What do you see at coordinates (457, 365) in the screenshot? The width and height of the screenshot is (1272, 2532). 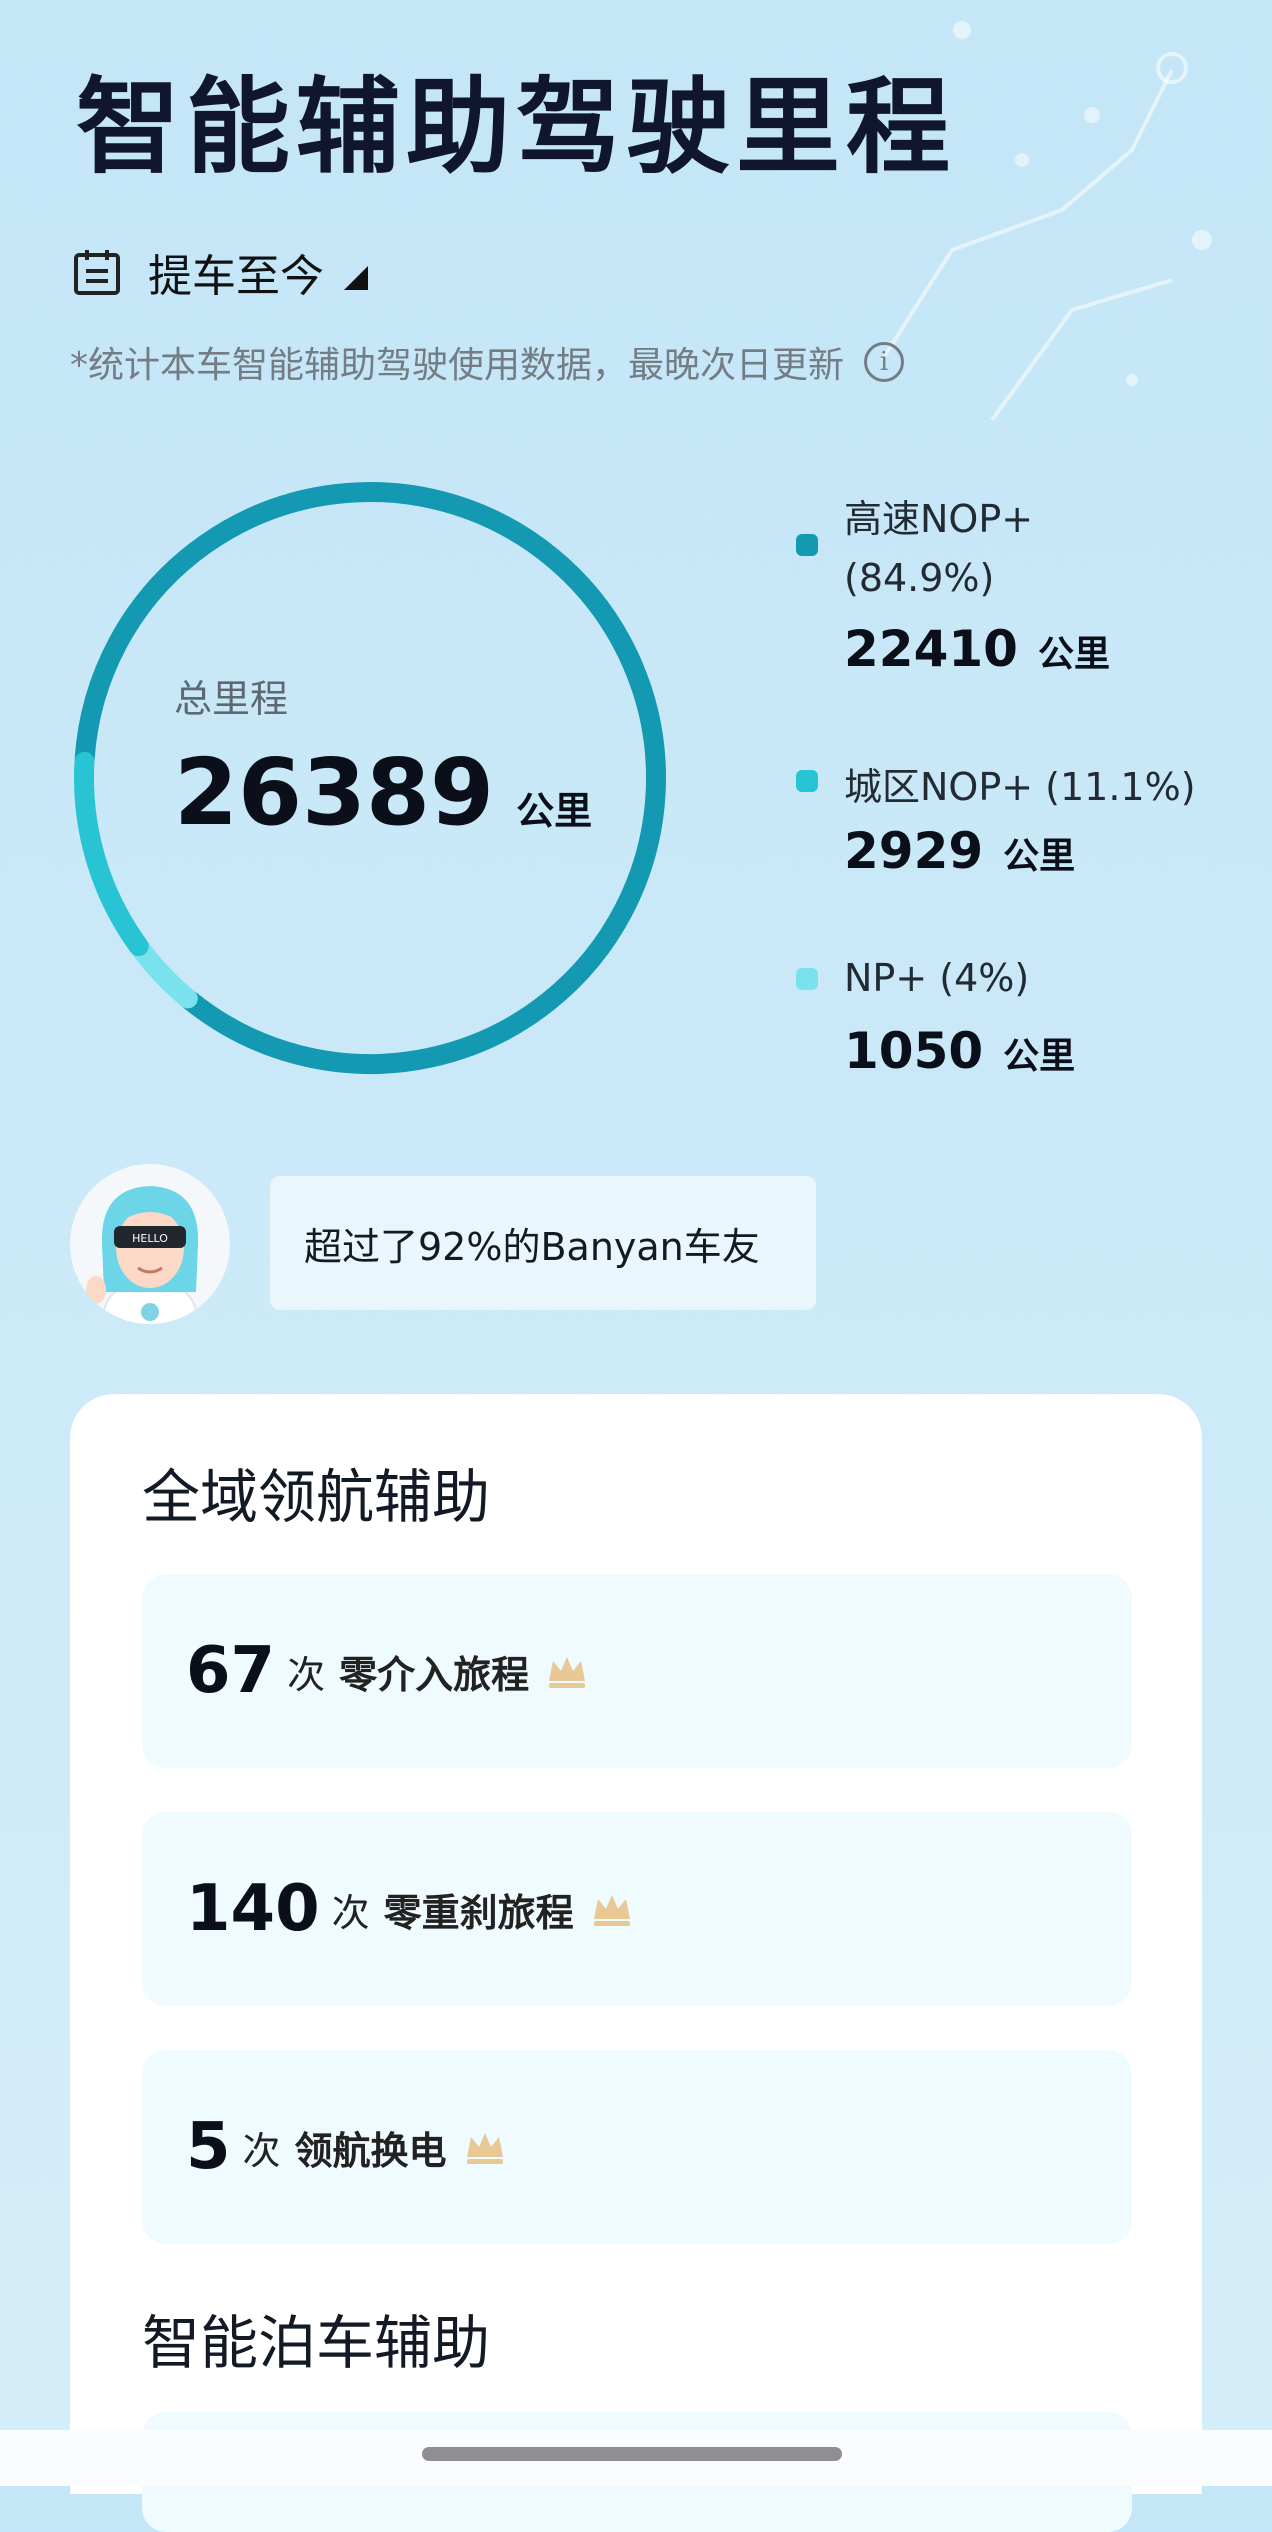 I see `stats-note-text: *统计本车智能辅助驾驶使用数据，最晚次日更新` at bounding box center [457, 365].